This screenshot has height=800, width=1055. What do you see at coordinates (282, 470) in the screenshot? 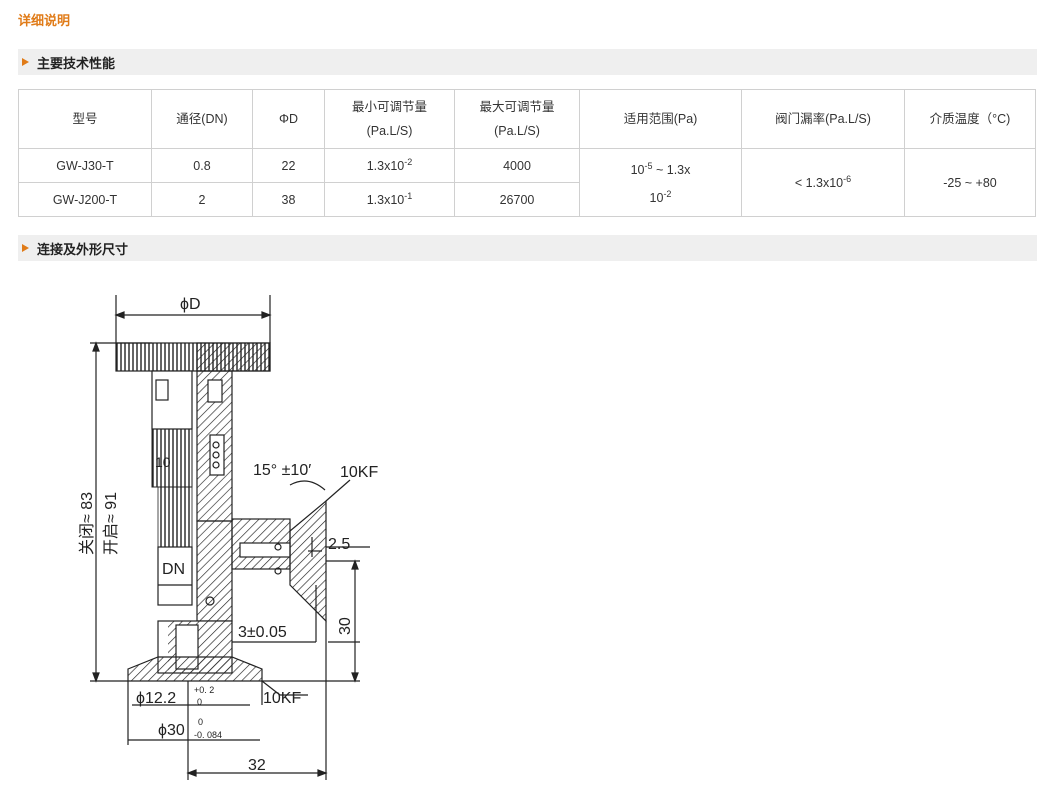
I see `angle-label: 15° ±10′` at bounding box center [282, 470].